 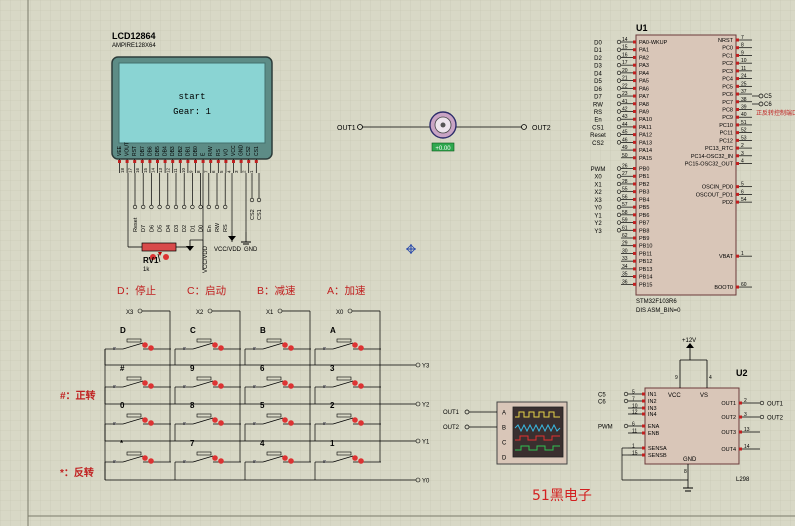 I want to click on mcu-net-label: PWM, so click(x=598, y=170).